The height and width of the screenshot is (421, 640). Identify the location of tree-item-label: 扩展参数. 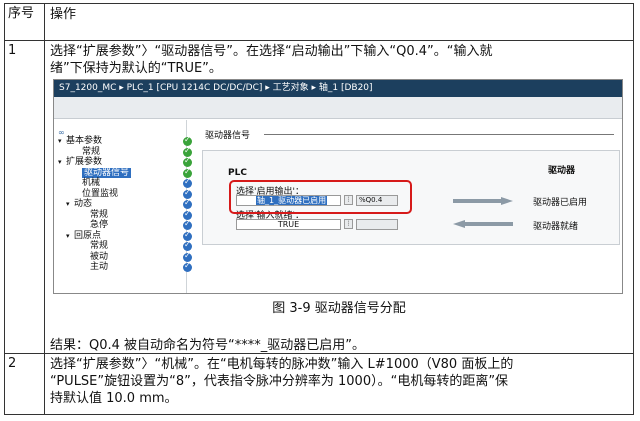
(84, 162).